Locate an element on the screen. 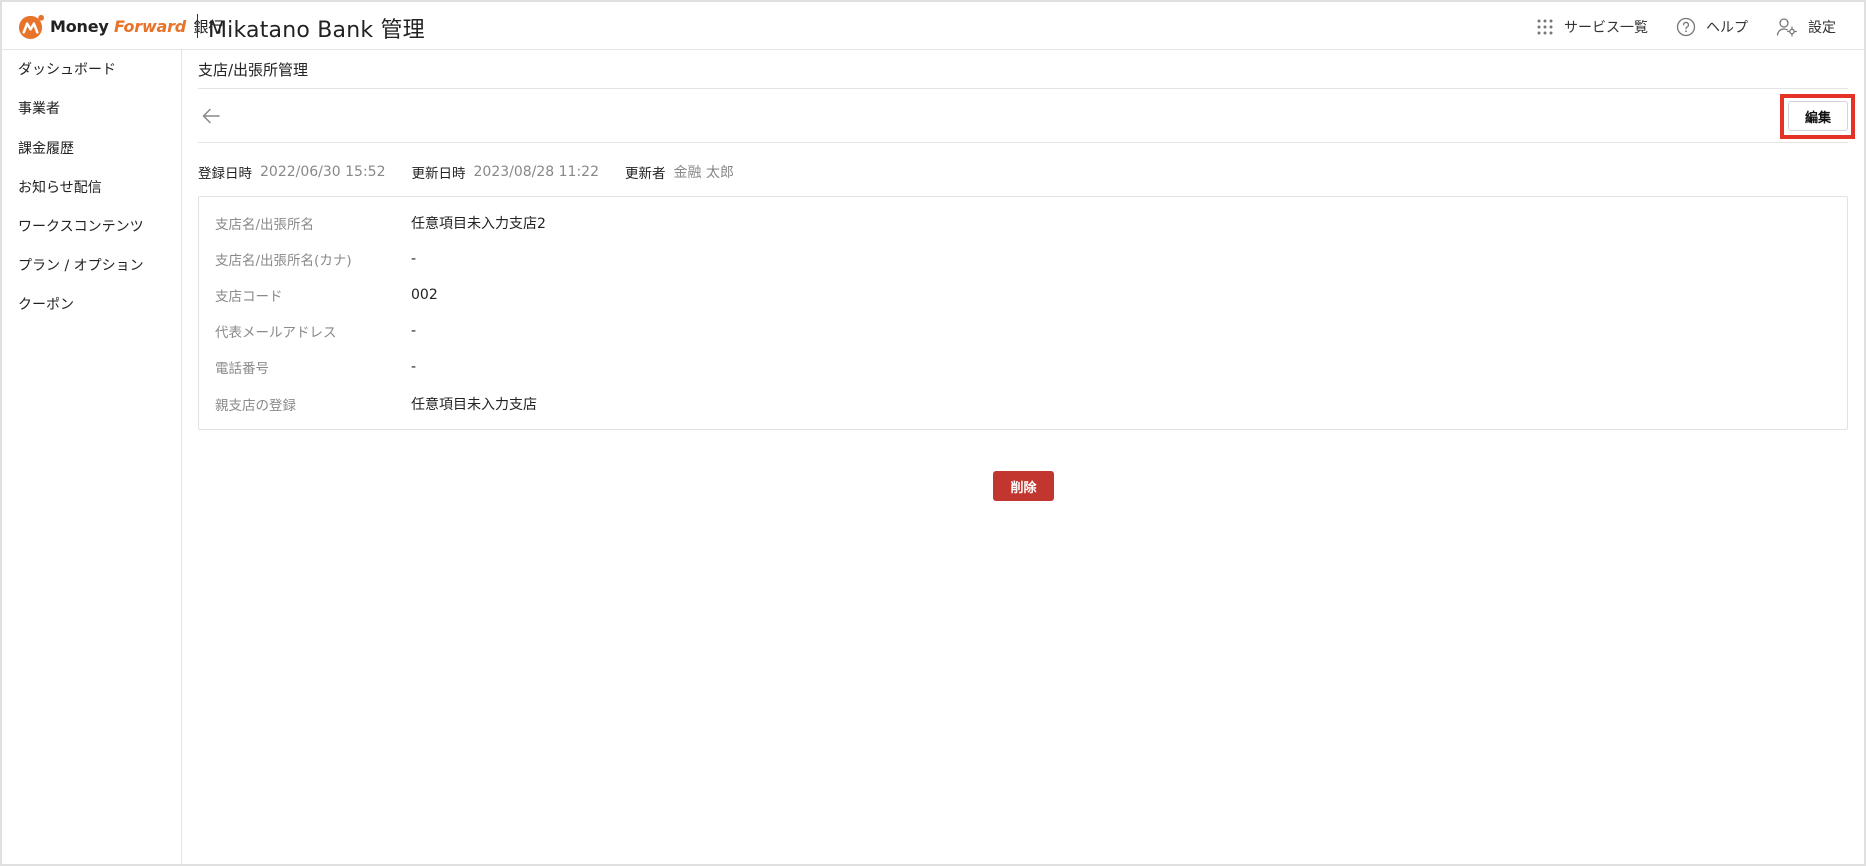 Image resolution: width=1866 pixels, height=866 pixels. sidebar-item-dashboard: ダッシュボード is located at coordinates (67, 69).